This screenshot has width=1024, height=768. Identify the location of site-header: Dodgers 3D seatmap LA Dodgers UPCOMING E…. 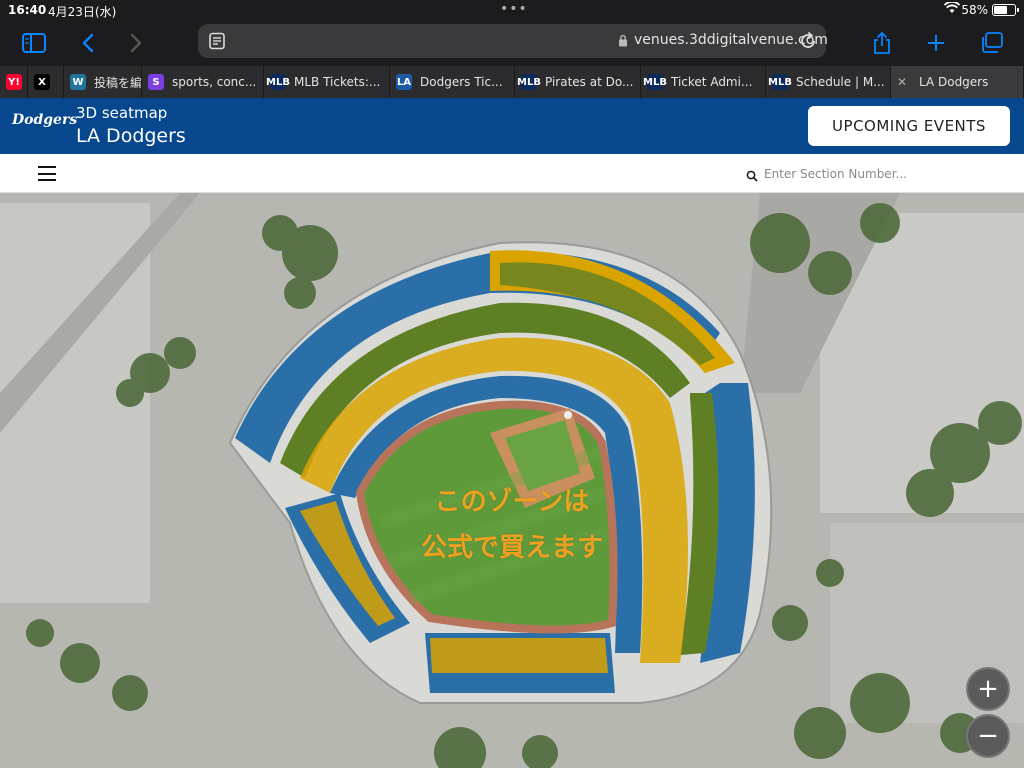
(512, 126).